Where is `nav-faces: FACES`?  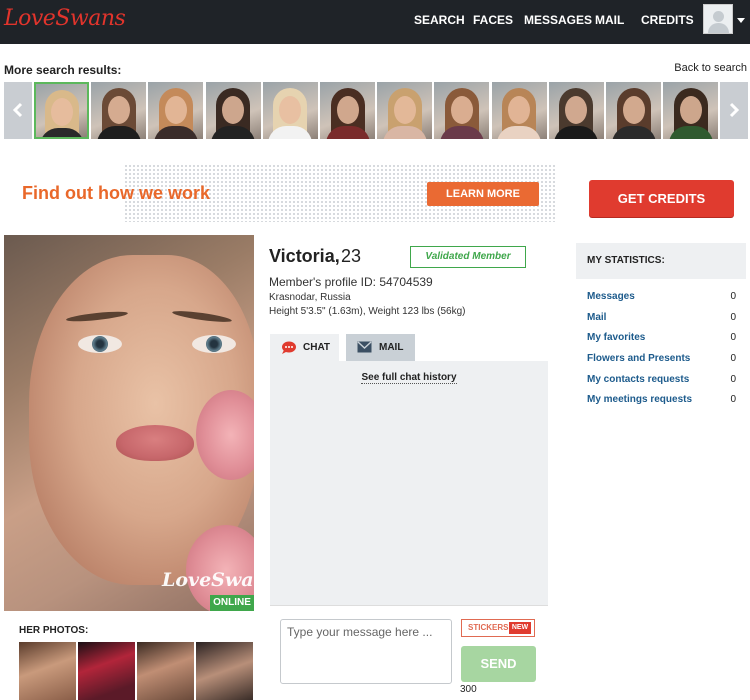 nav-faces: FACES is located at coordinates (493, 20).